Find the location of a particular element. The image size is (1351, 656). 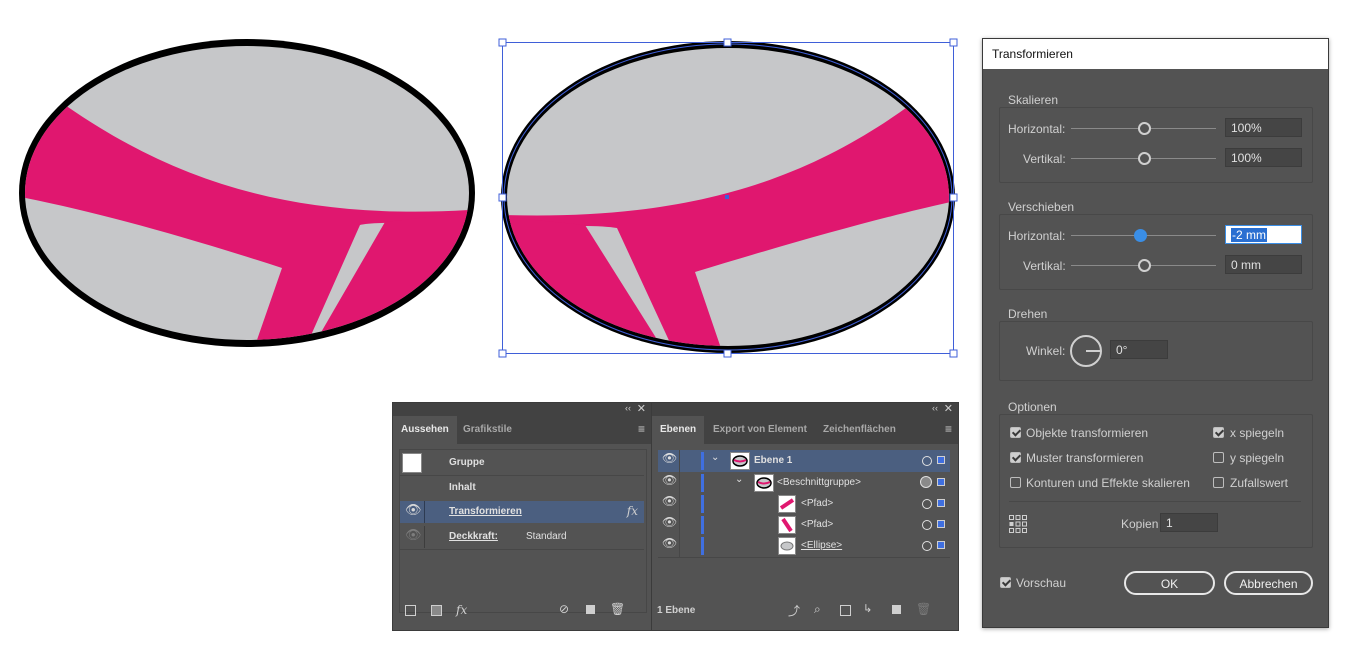

collect-export-icon: ⤴ is located at coordinates (794, 610).